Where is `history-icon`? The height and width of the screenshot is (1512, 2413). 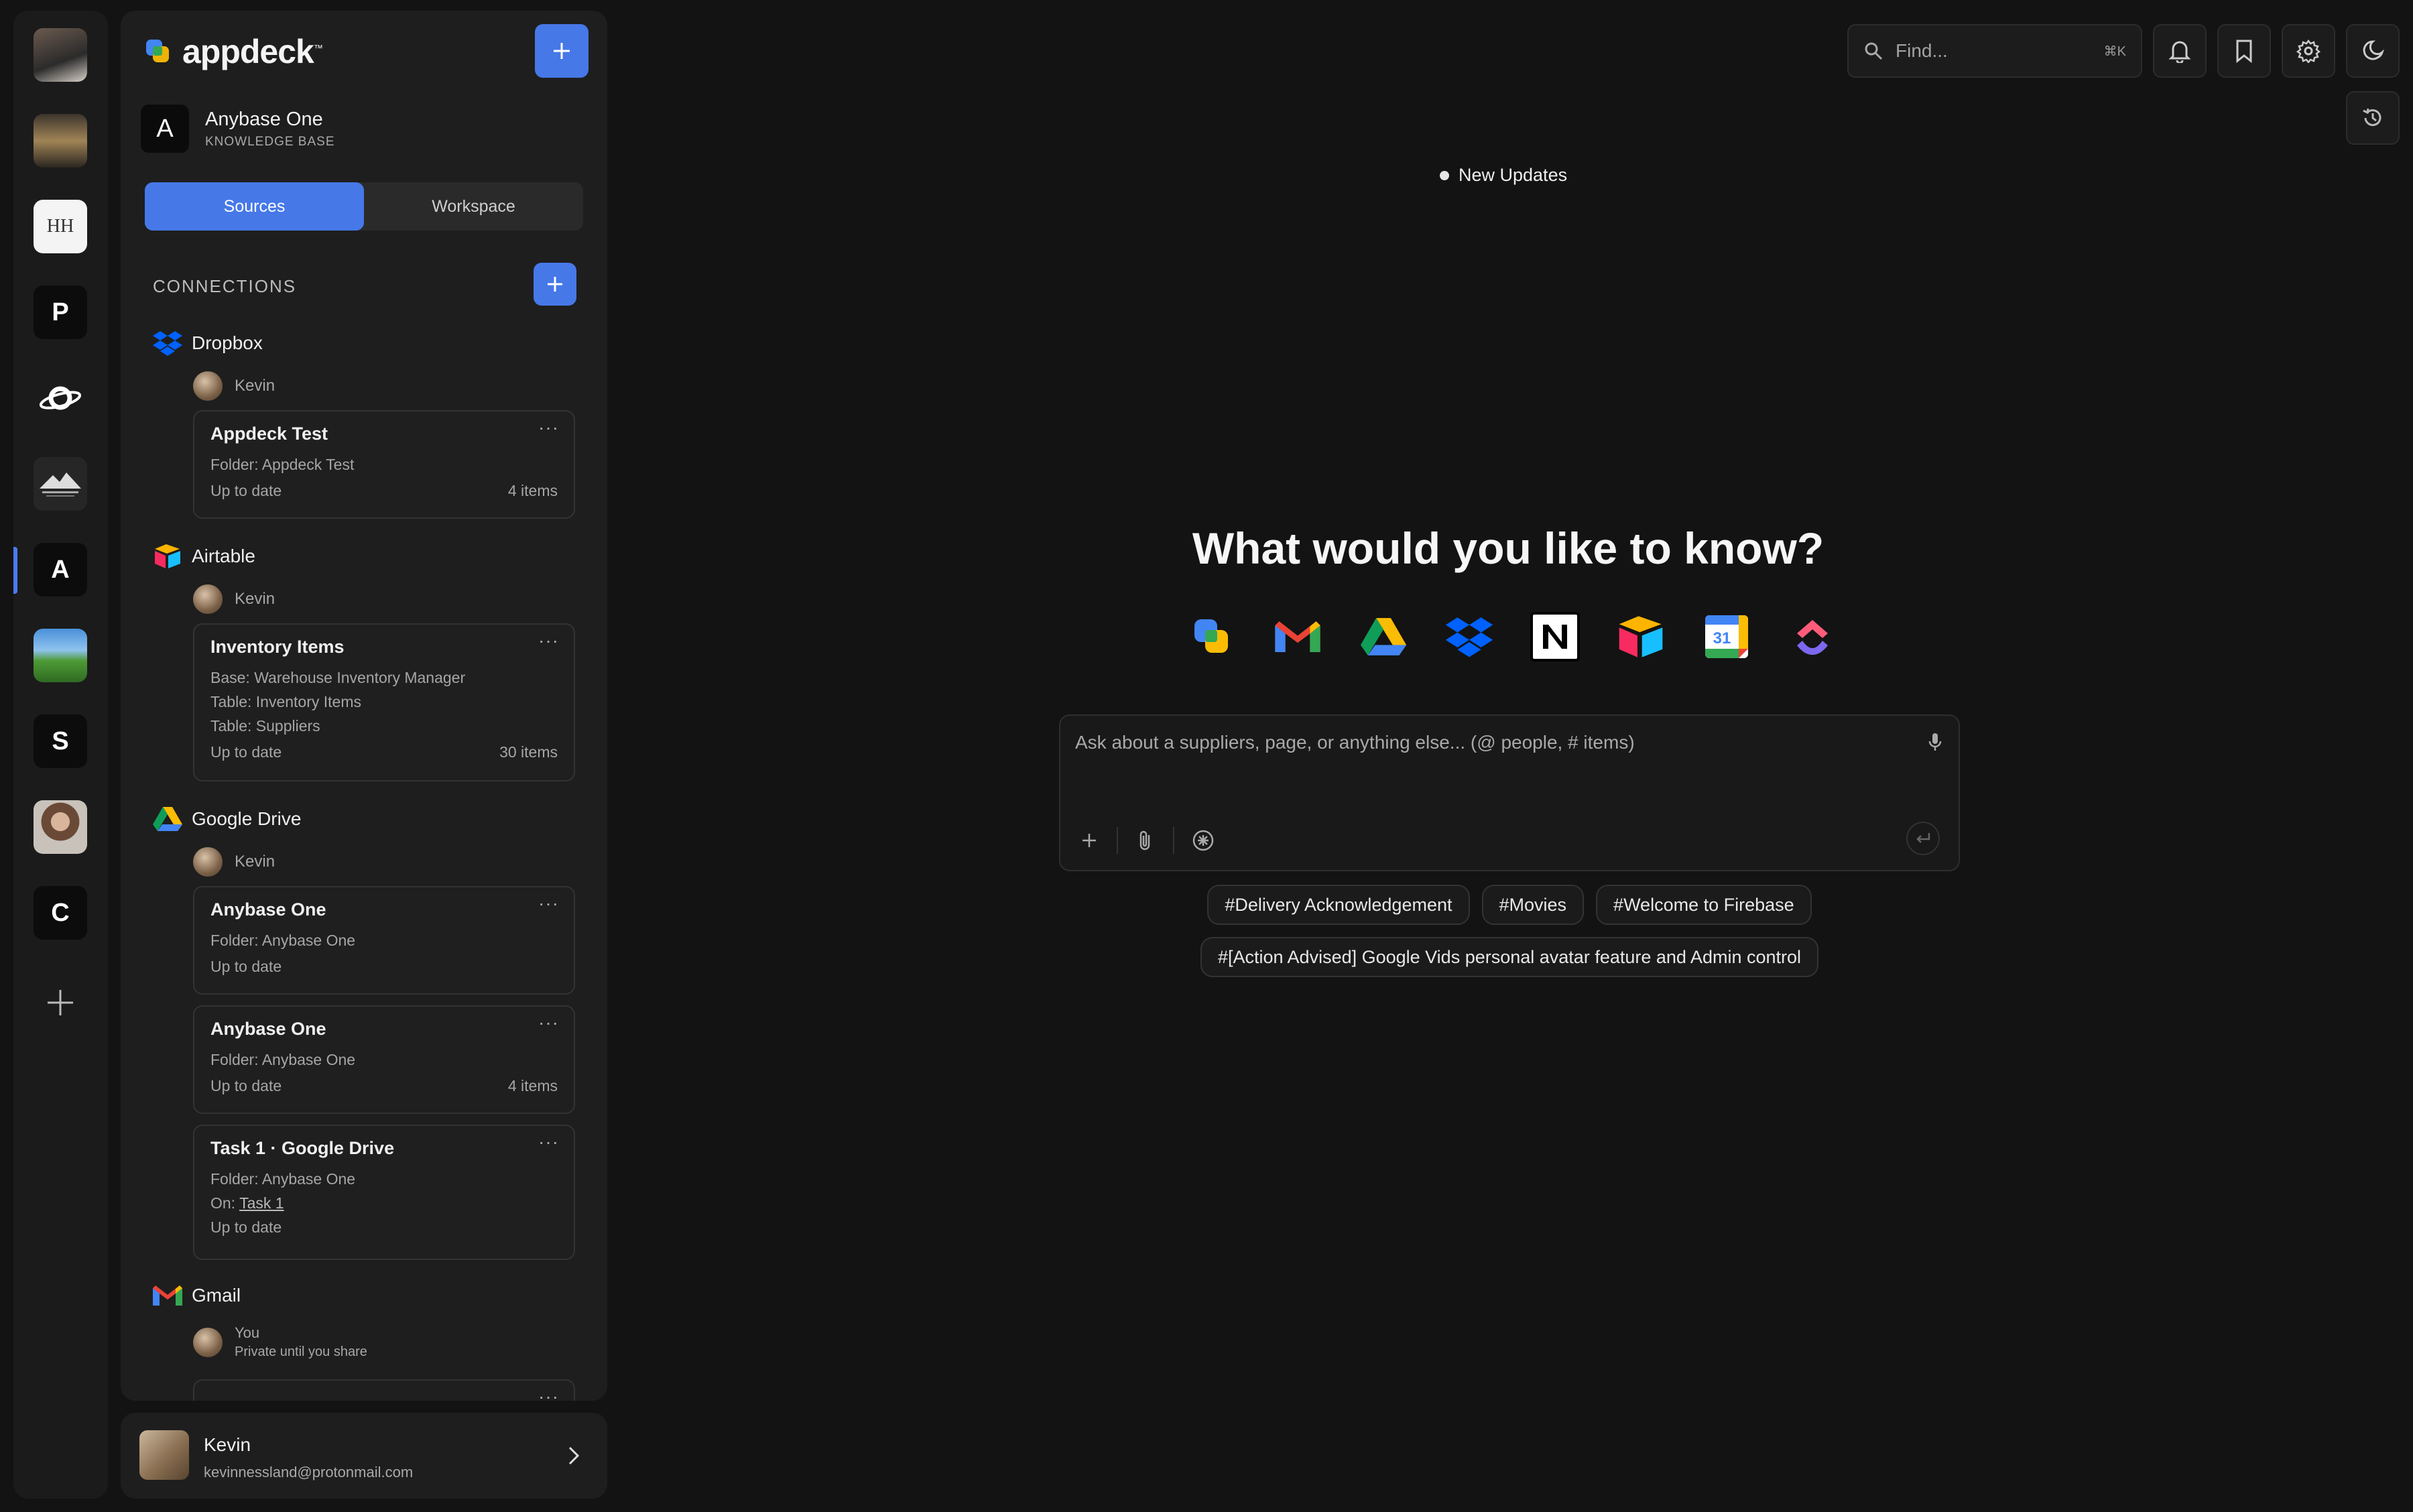
history-icon is located at coordinates (2372, 118).